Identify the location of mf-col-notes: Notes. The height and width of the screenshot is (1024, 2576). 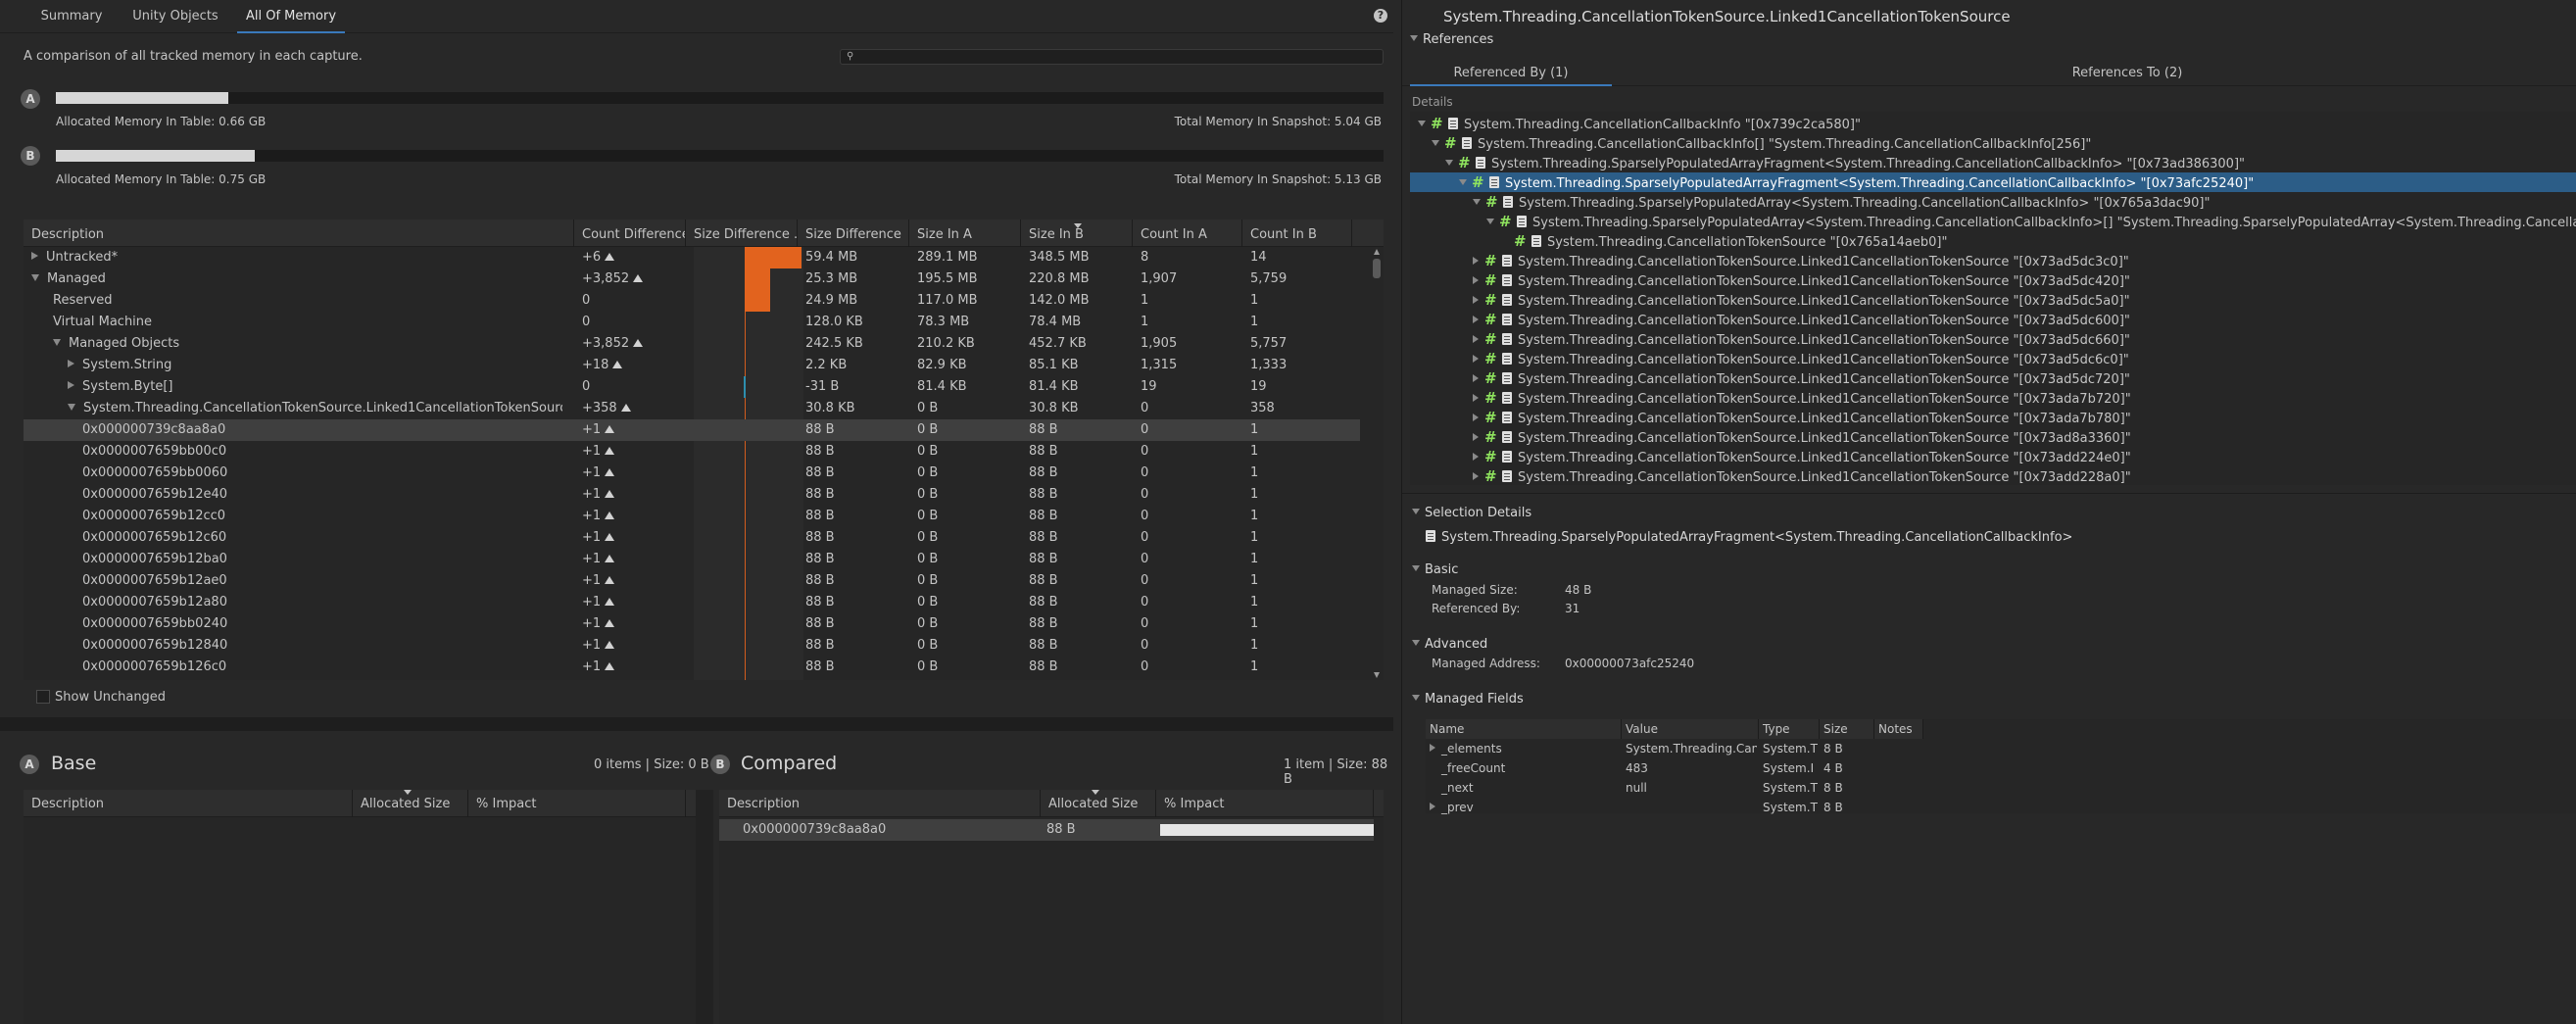
(1898, 729).